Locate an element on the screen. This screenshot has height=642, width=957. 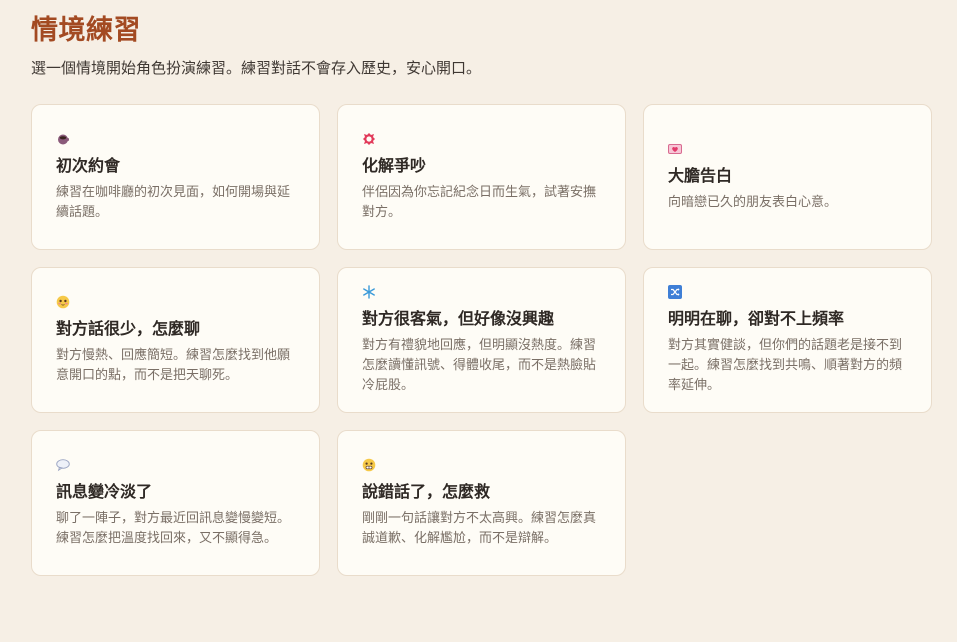
grimace-face-icon is located at coordinates (369, 465).